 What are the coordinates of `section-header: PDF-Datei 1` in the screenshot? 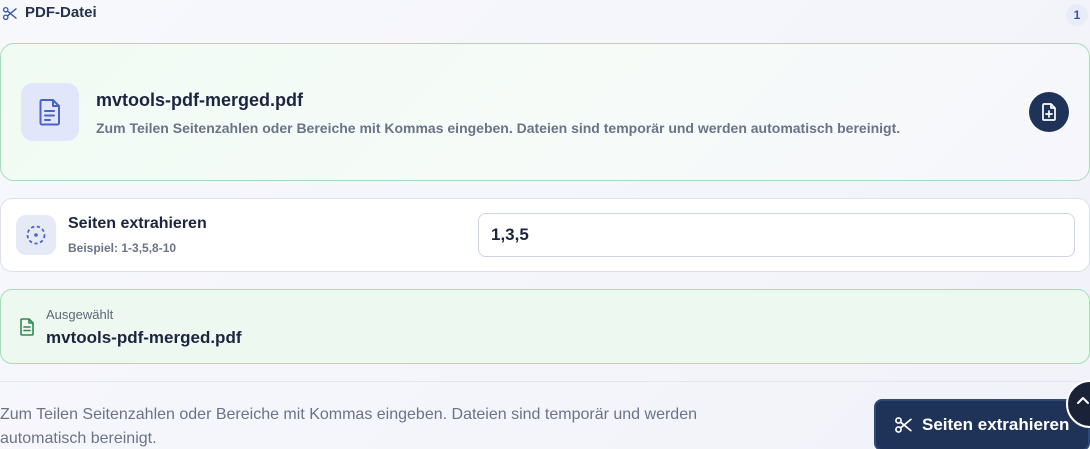 It's located at (545, 14).